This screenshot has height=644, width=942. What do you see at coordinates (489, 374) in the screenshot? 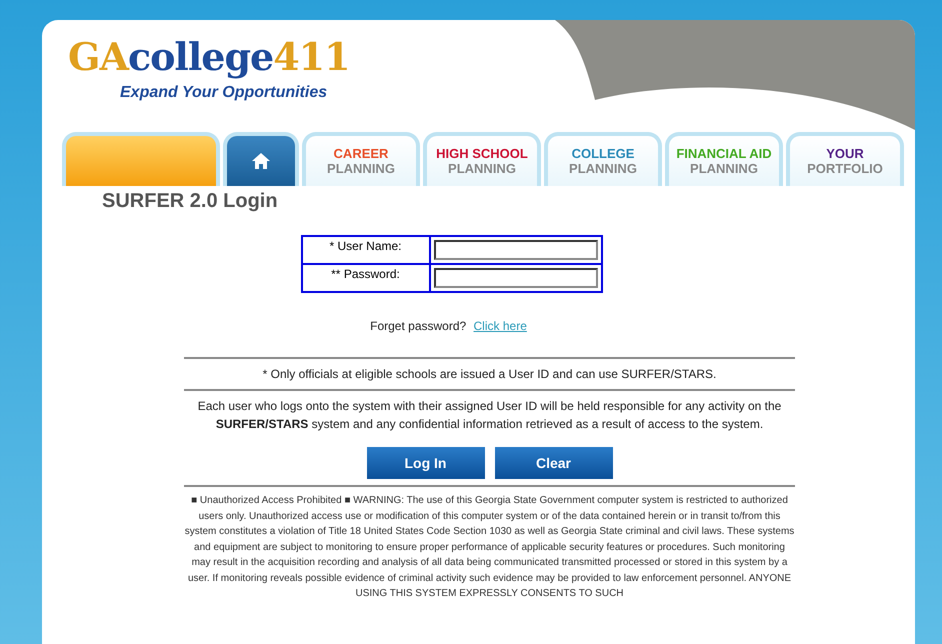
I see `notice-text: * Only officials at eligible schools are issued a User ID and can use SURFER/STARS.` at bounding box center [489, 374].